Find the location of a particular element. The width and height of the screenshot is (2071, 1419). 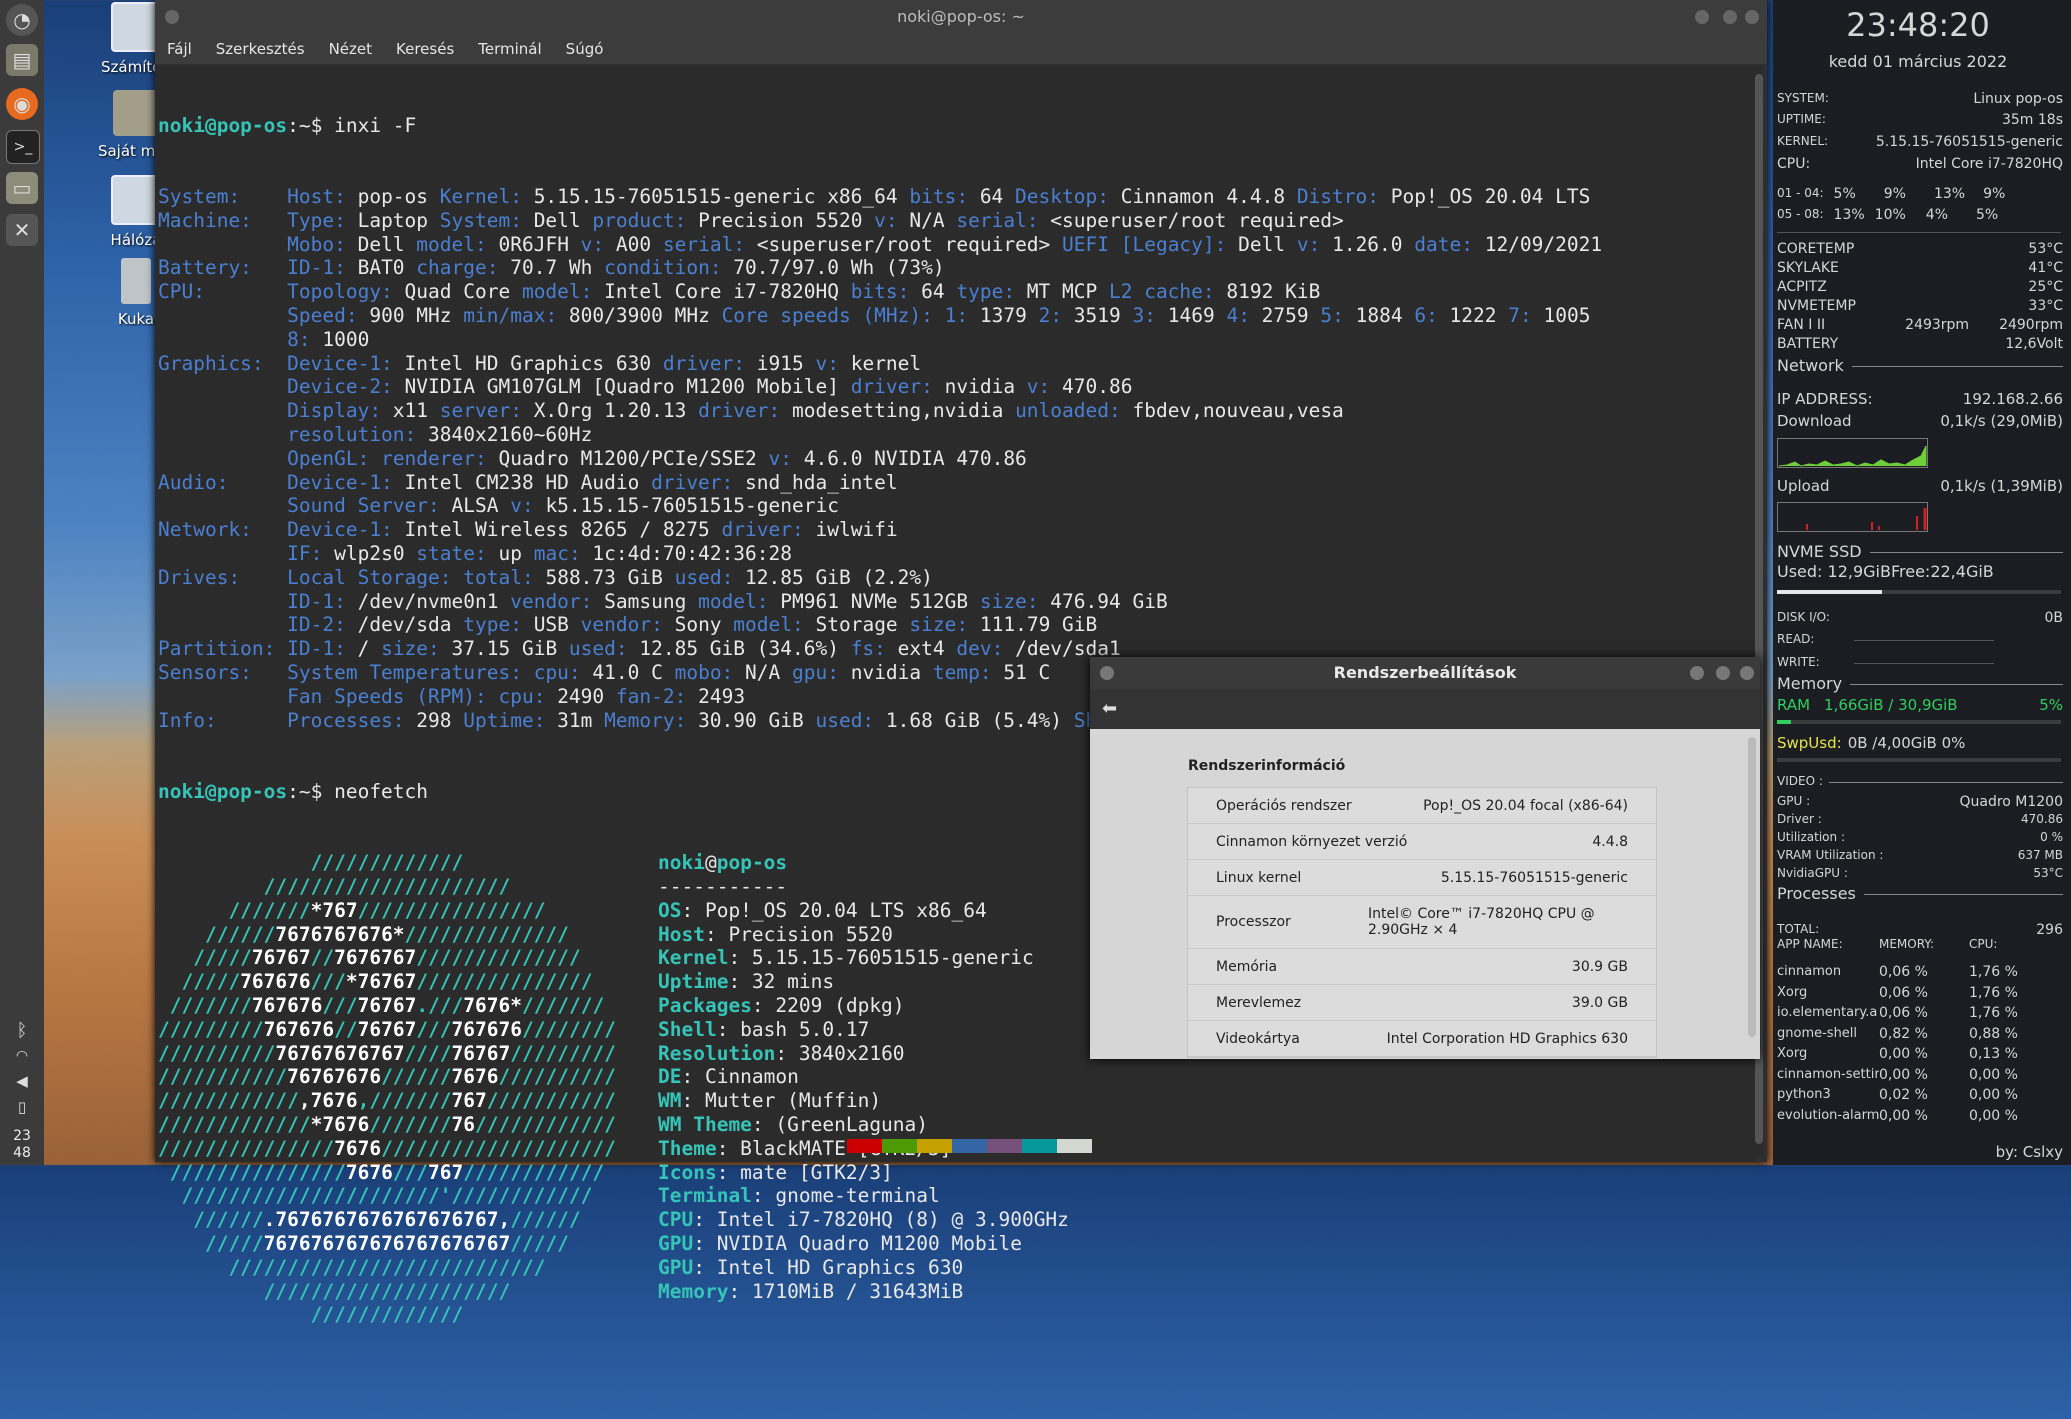

logo-segment: 767676 is located at coordinates (486, 1029).